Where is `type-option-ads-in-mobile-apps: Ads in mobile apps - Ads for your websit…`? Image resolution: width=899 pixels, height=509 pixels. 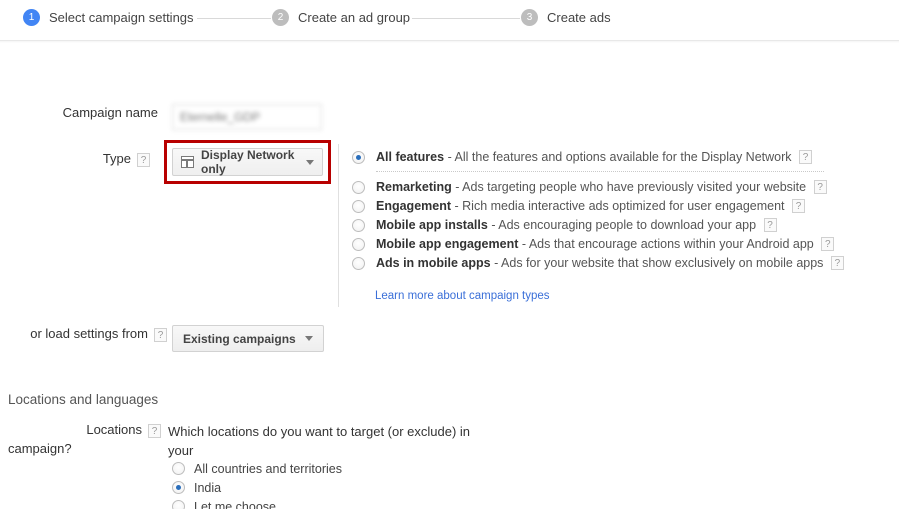
type-option-ads-in-mobile-apps: Ads in mobile apps - Ads for your websit… is located at coordinates (602, 263).